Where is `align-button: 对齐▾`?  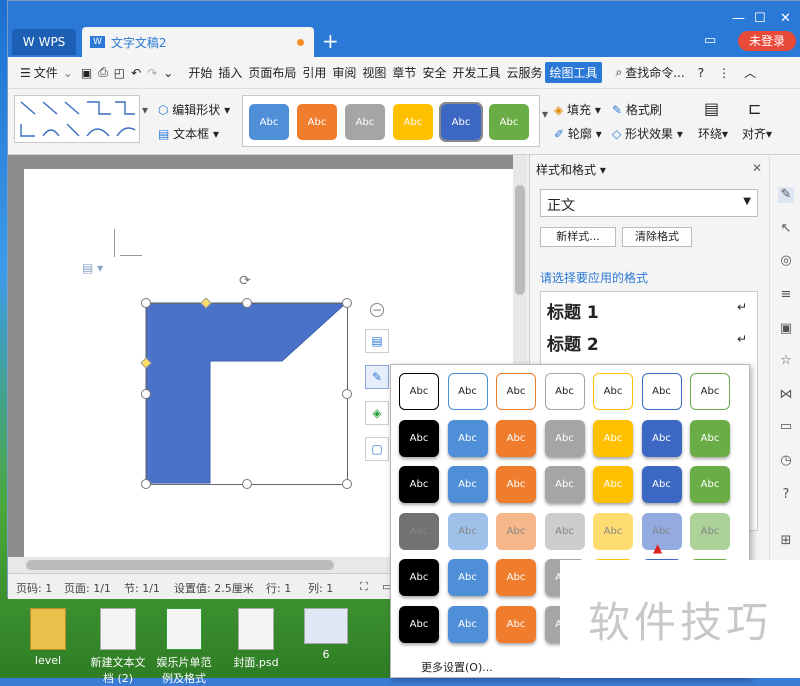
align-button: 对齐▾ is located at coordinates (757, 133).